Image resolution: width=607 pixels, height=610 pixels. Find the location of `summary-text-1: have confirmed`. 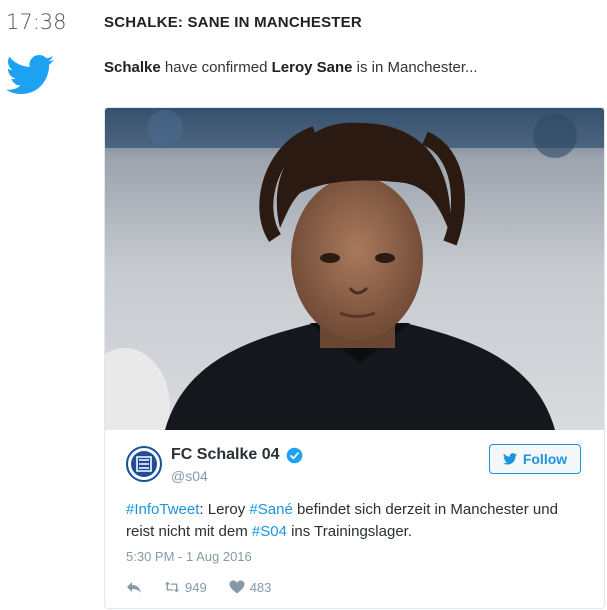

summary-text-1: have confirmed is located at coordinates (216, 67).